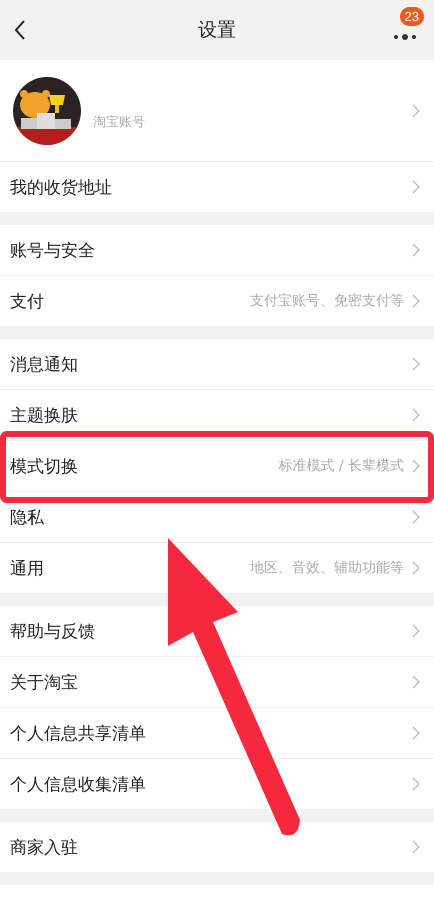 This screenshot has height=910, width=434. What do you see at coordinates (78, 785) in the screenshot?
I see `row-label: 个人信息收集清单` at bounding box center [78, 785].